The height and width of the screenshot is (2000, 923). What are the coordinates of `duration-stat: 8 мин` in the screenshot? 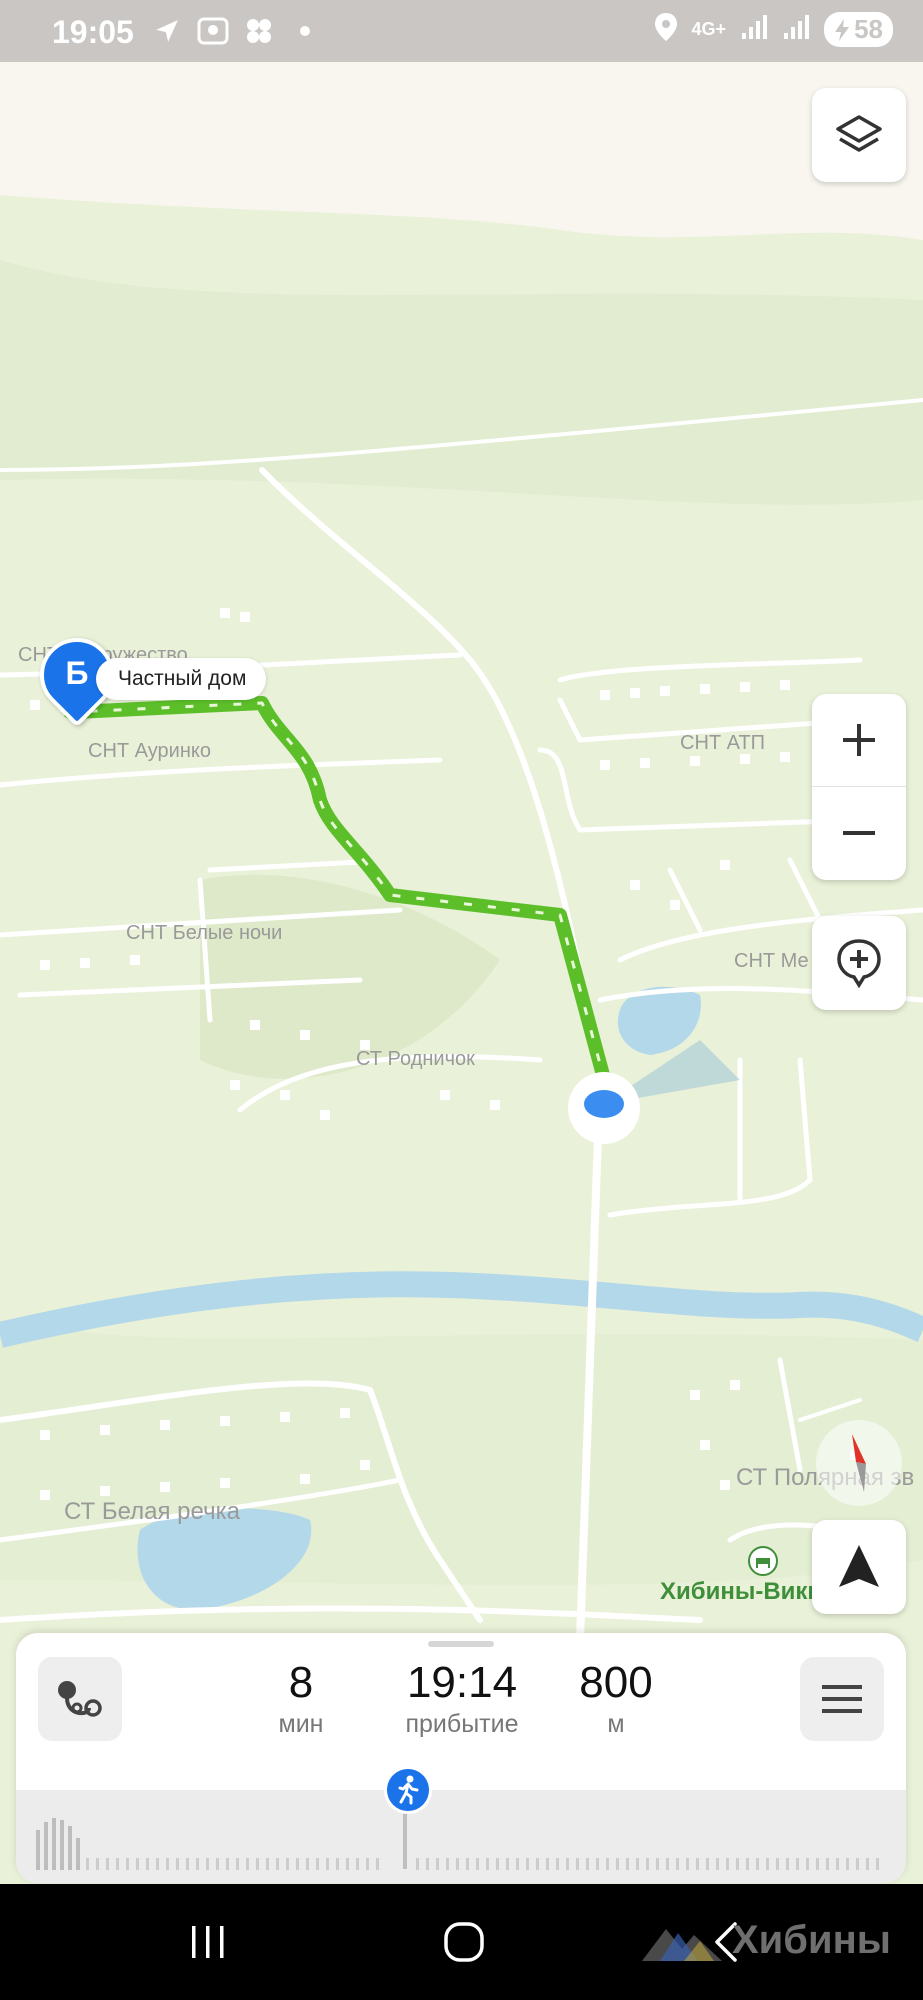 It's located at (301, 1700).